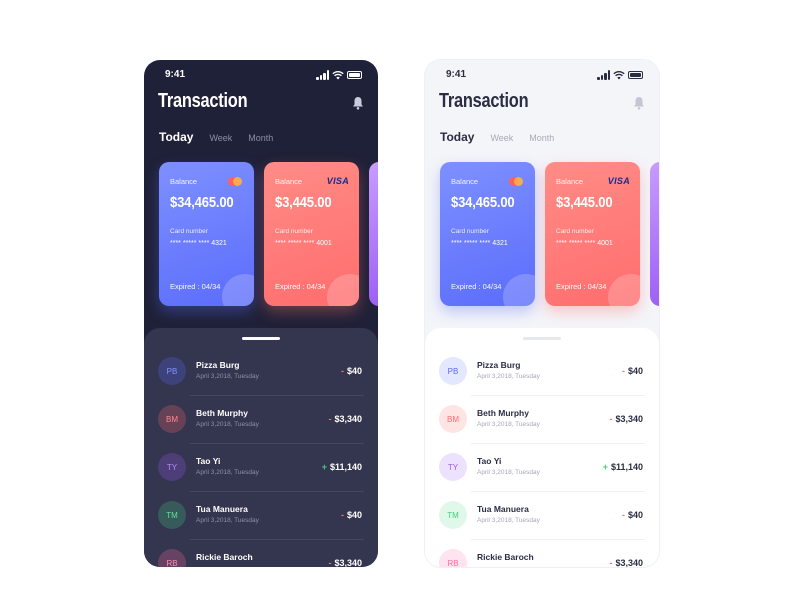 The image size is (800, 600). I want to click on transaction-name: Tao Yi, so click(489, 461).